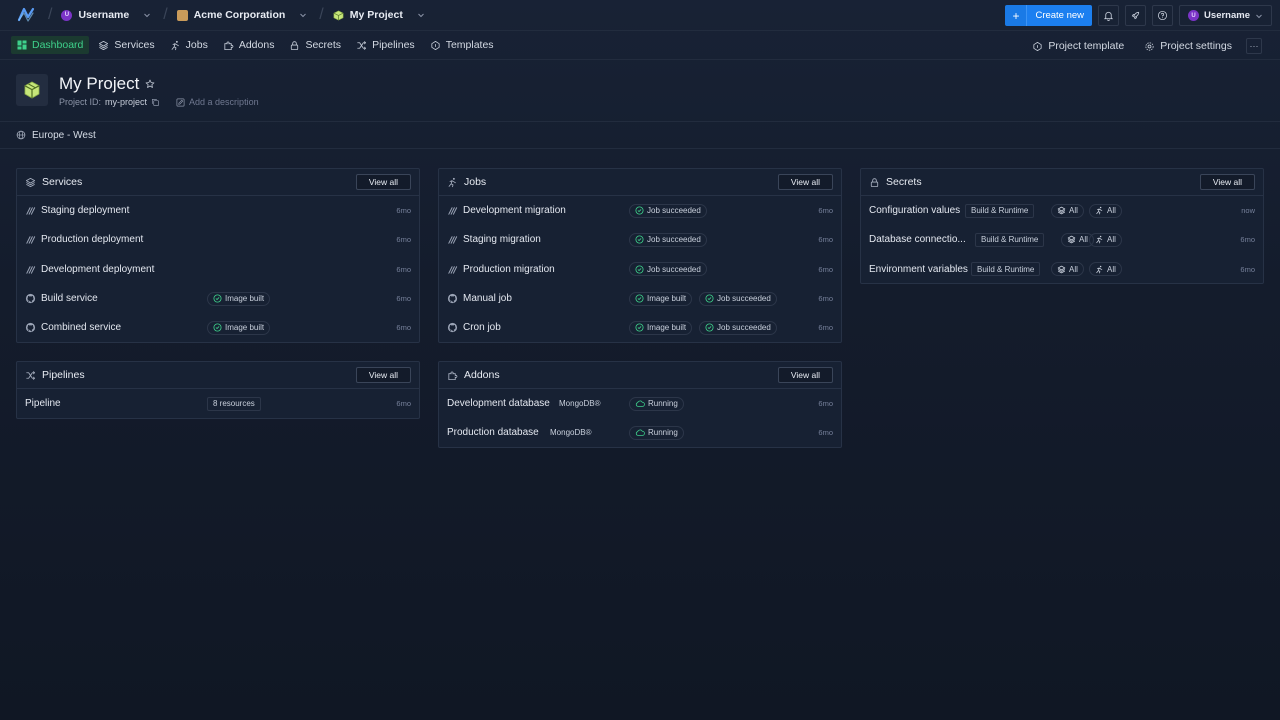 The width and height of the screenshot is (1280, 720). I want to click on project-settings-link: Project settings, so click(1188, 46).